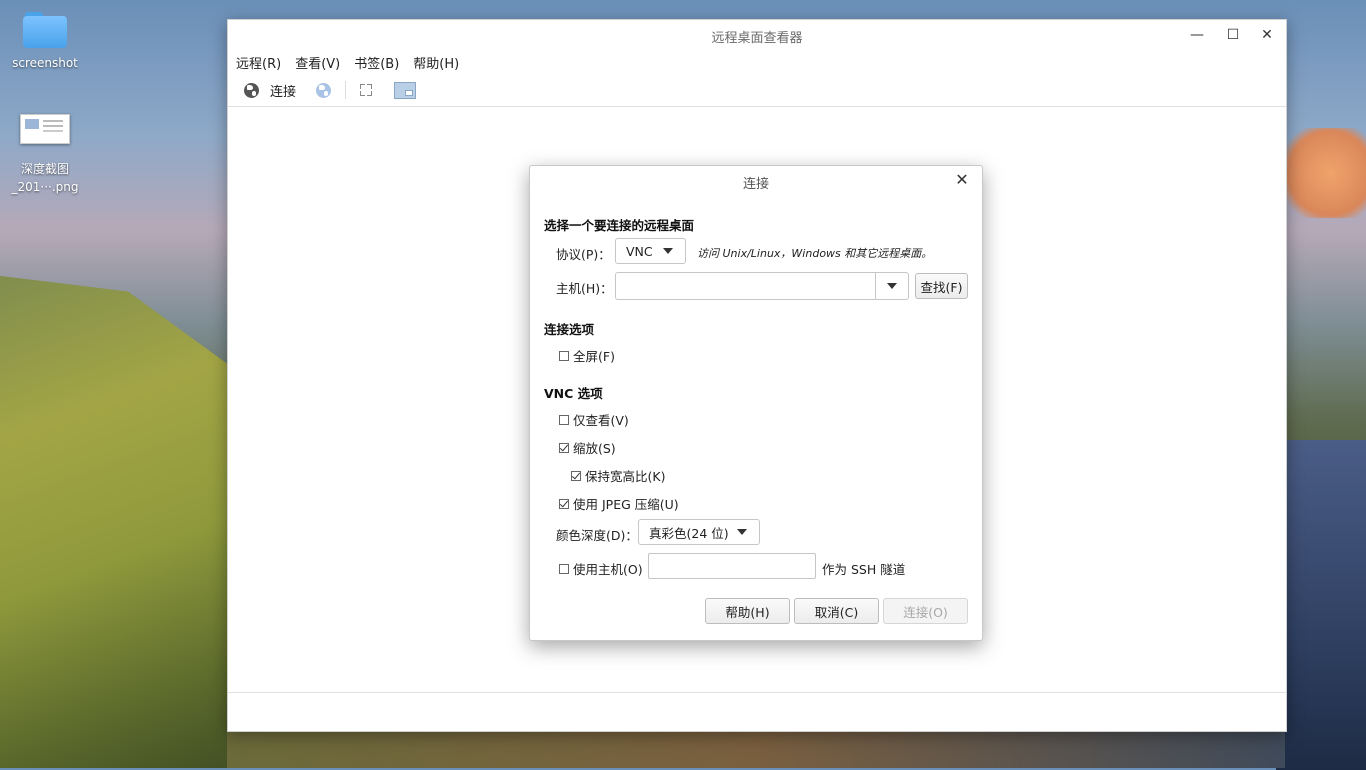 The width and height of the screenshot is (1366, 770). I want to click on cancel-button: 取消(C), so click(836, 611).